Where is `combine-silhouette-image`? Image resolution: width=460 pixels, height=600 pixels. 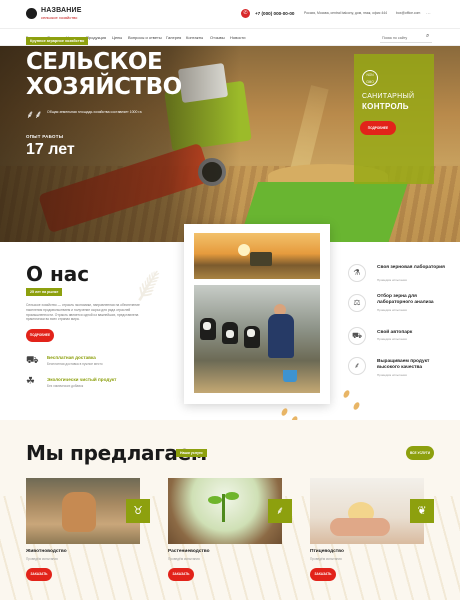
combine-silhouette-image is located at coordinates (261, 259).